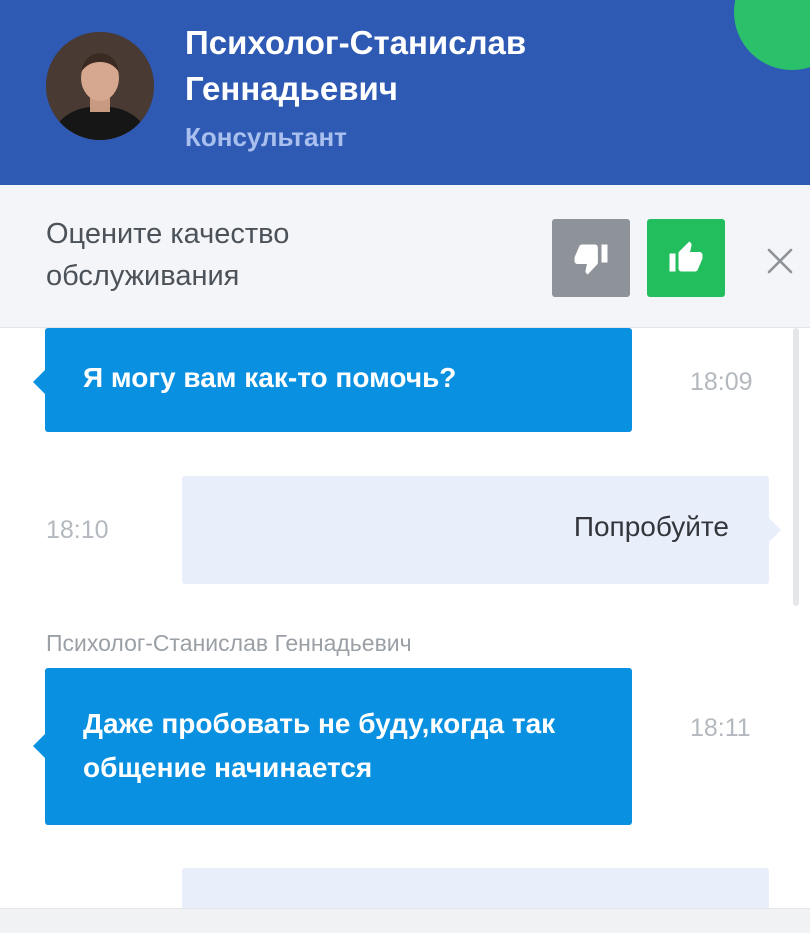 The height and width of the screenshot is (933, 810). I want to click on close-icon, so click(780, 261).